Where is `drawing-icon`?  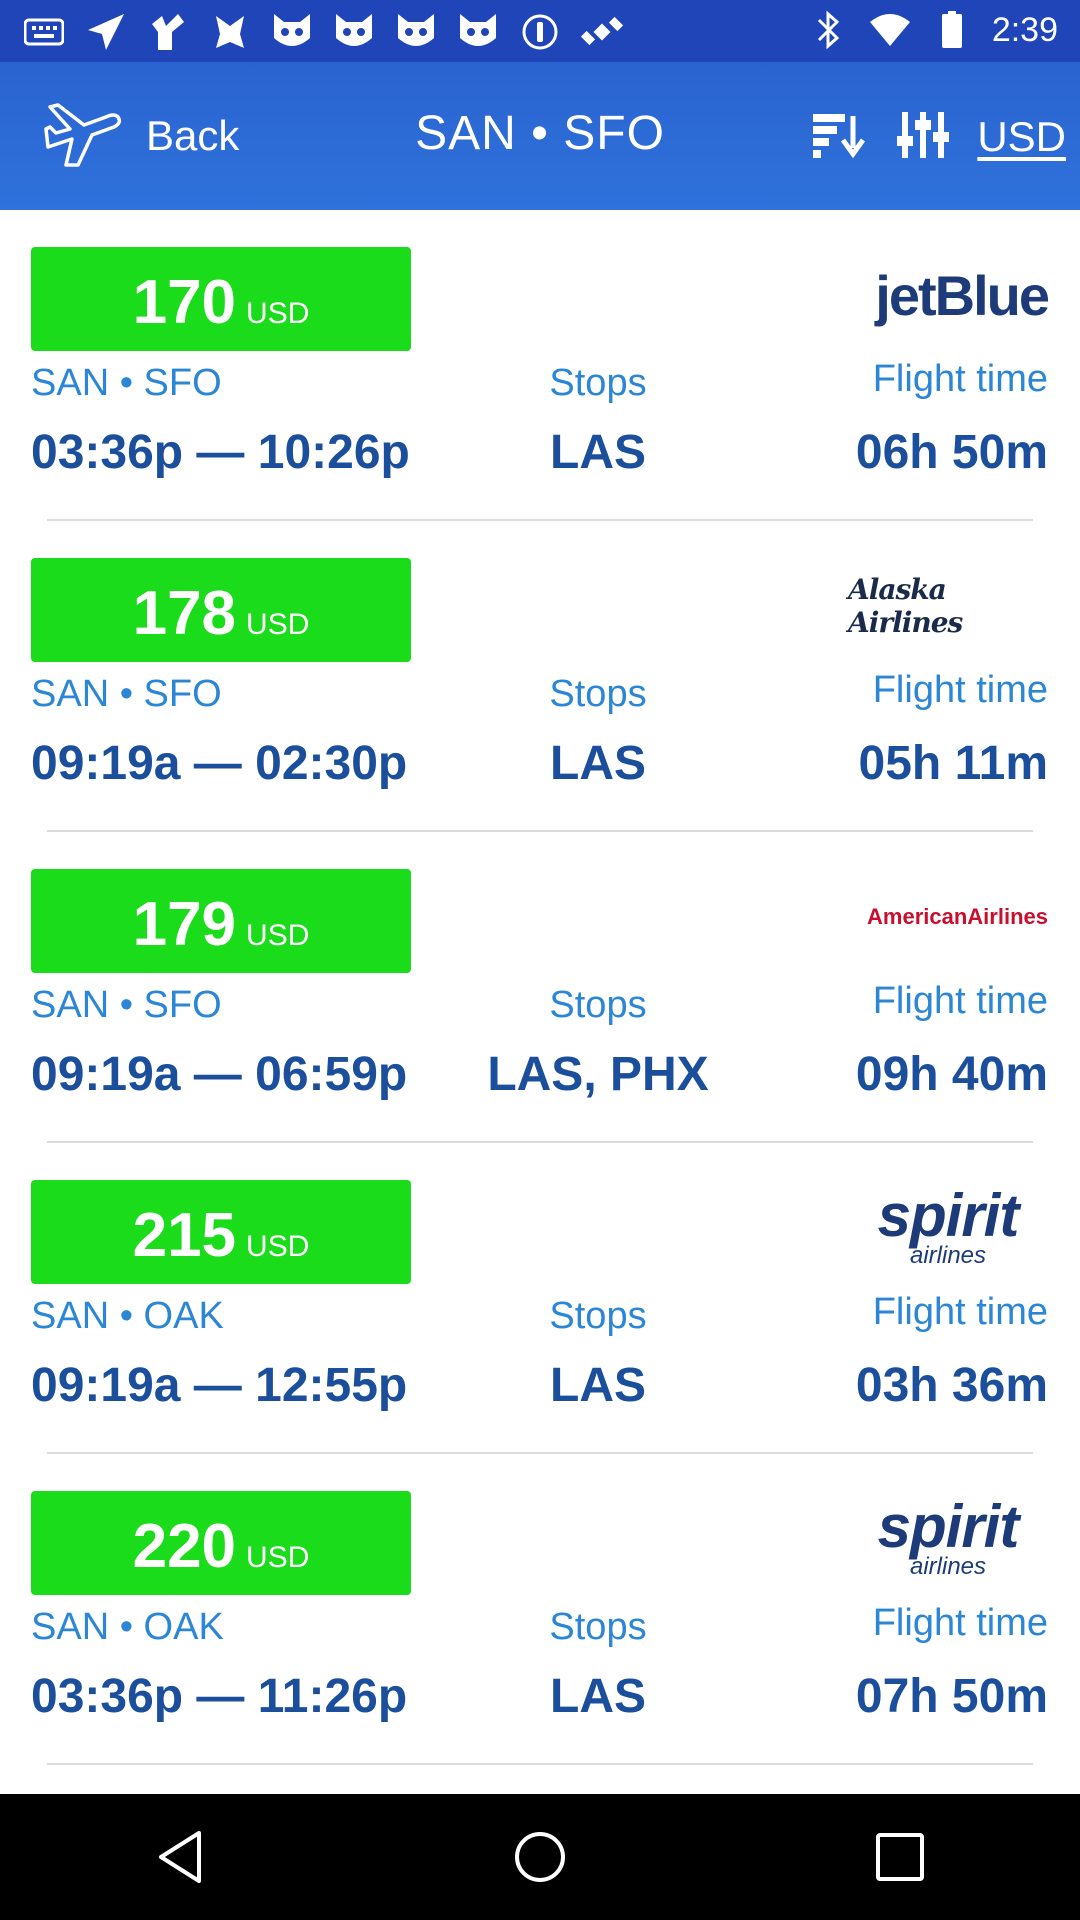
drawing-icon is located at coordinates (168, 32).